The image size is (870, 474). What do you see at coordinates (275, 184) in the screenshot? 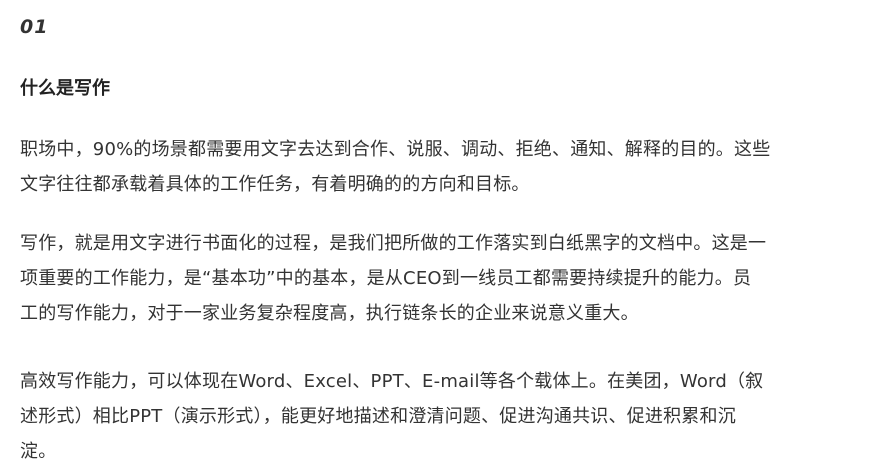
I see `paragraph-line: 文字往往都承载着具体的工作任务，有着明确的的方向和目标。` at bounding box center [275, 184].